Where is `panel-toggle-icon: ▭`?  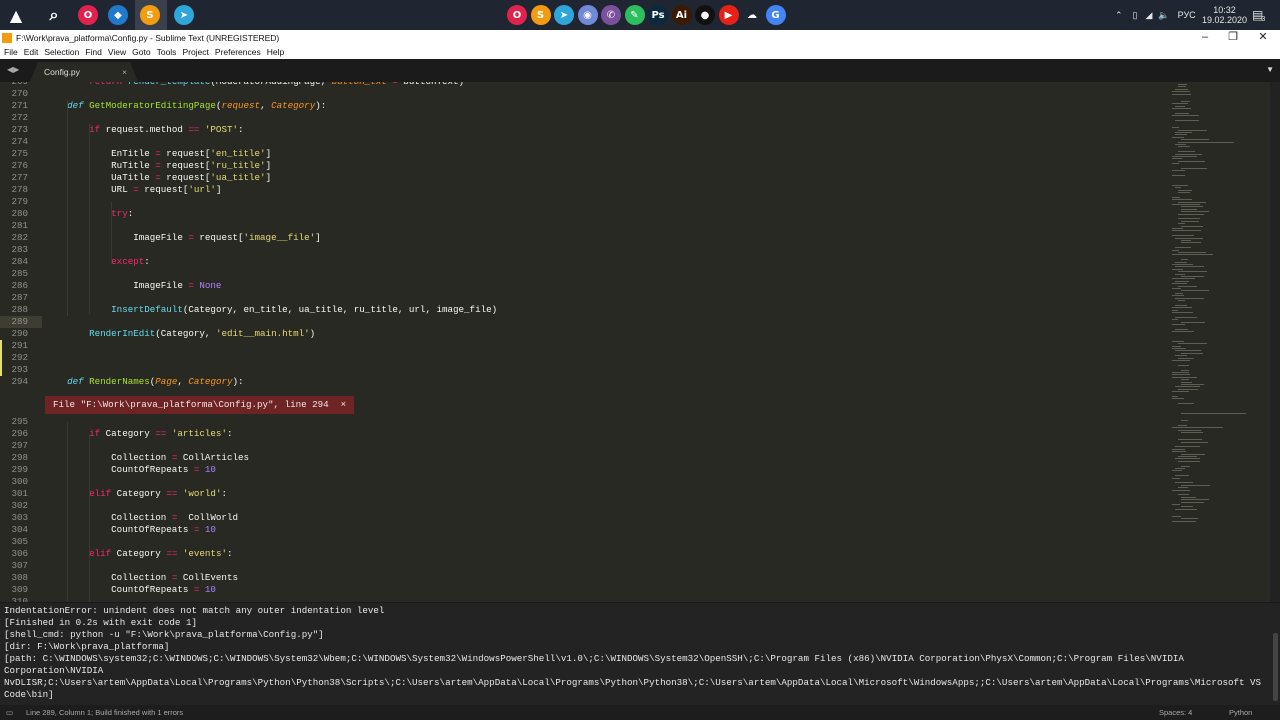 panel-toggle-icon: ▭ is located at coordinates (9, 712).